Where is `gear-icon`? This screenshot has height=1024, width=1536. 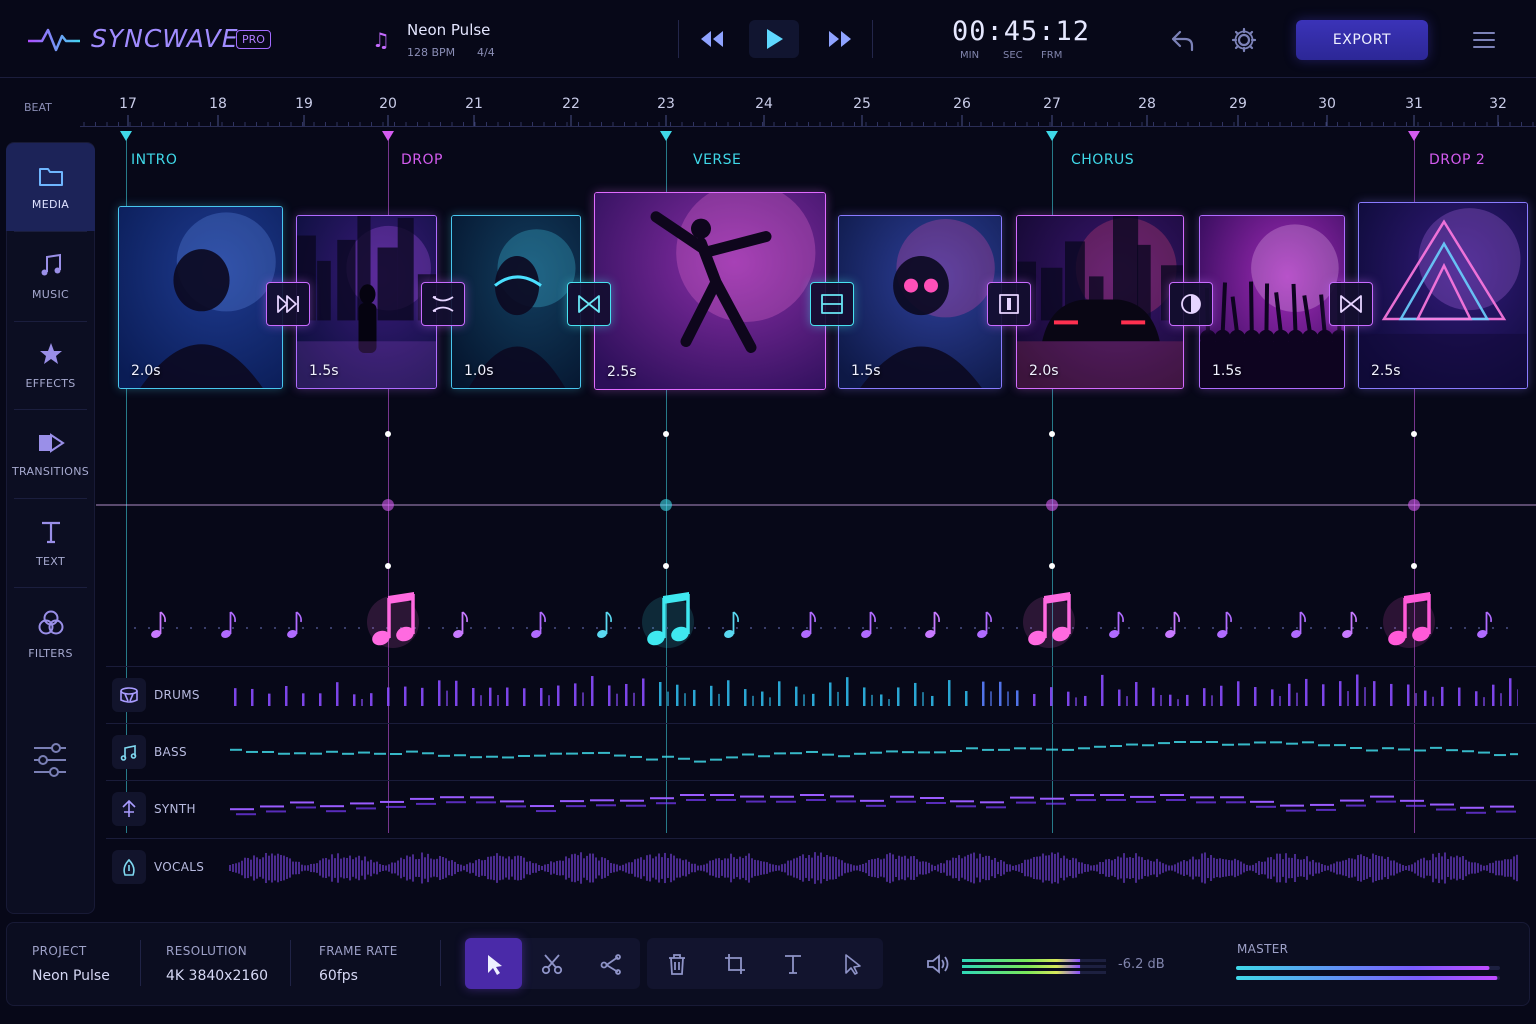
gear-icon is located at coordinates (1244, 40).